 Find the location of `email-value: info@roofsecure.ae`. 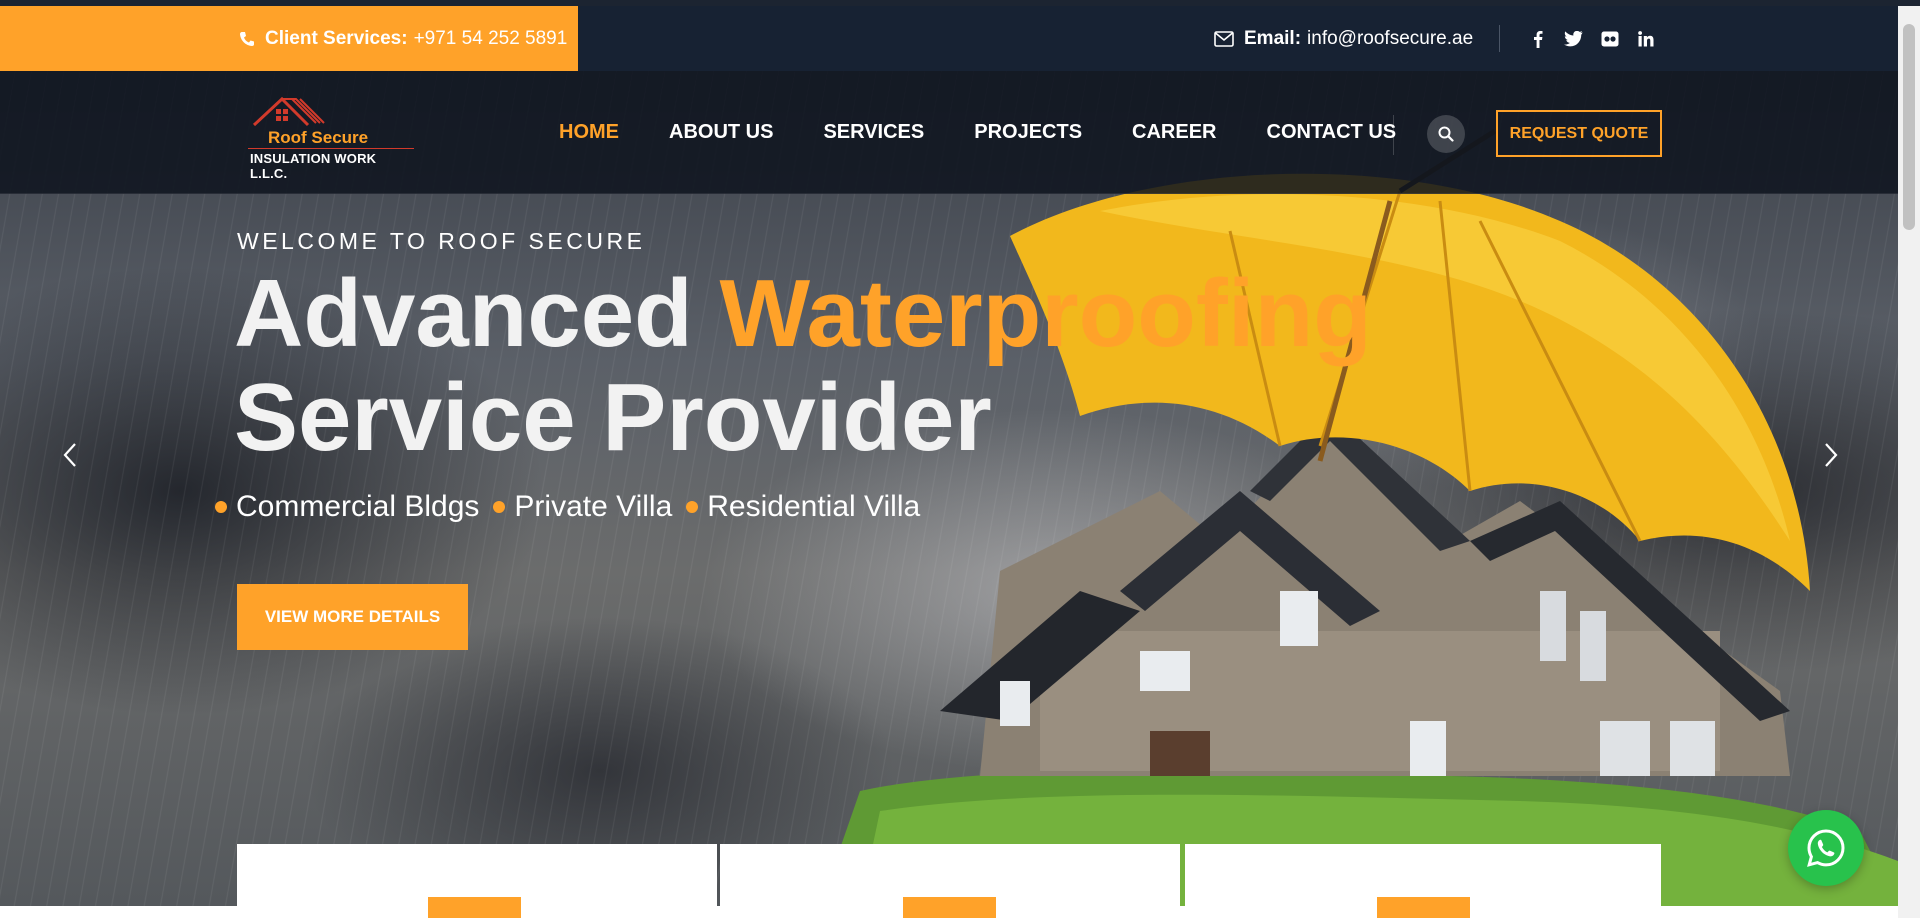

email-value: info@roofsecure.ae is located at coordinates (1390, 39).